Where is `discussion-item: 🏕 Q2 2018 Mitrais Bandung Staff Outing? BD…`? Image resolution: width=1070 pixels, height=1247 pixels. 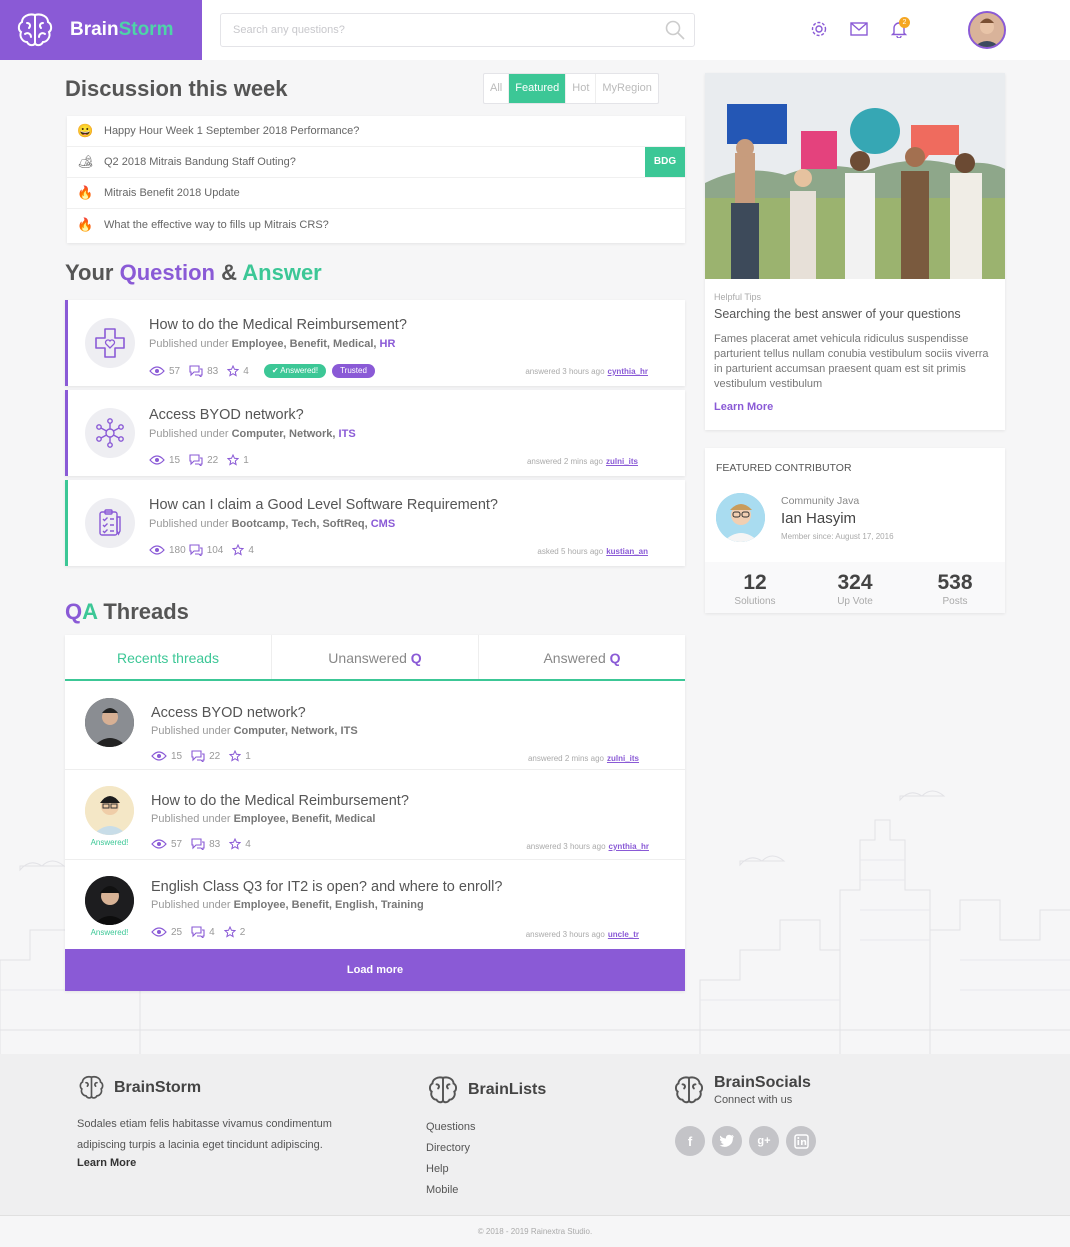 discussion-item: 🏕 Q2 2018 Mitrais Bandung Staff Outing? BD… is located at coordinates (376, 162).